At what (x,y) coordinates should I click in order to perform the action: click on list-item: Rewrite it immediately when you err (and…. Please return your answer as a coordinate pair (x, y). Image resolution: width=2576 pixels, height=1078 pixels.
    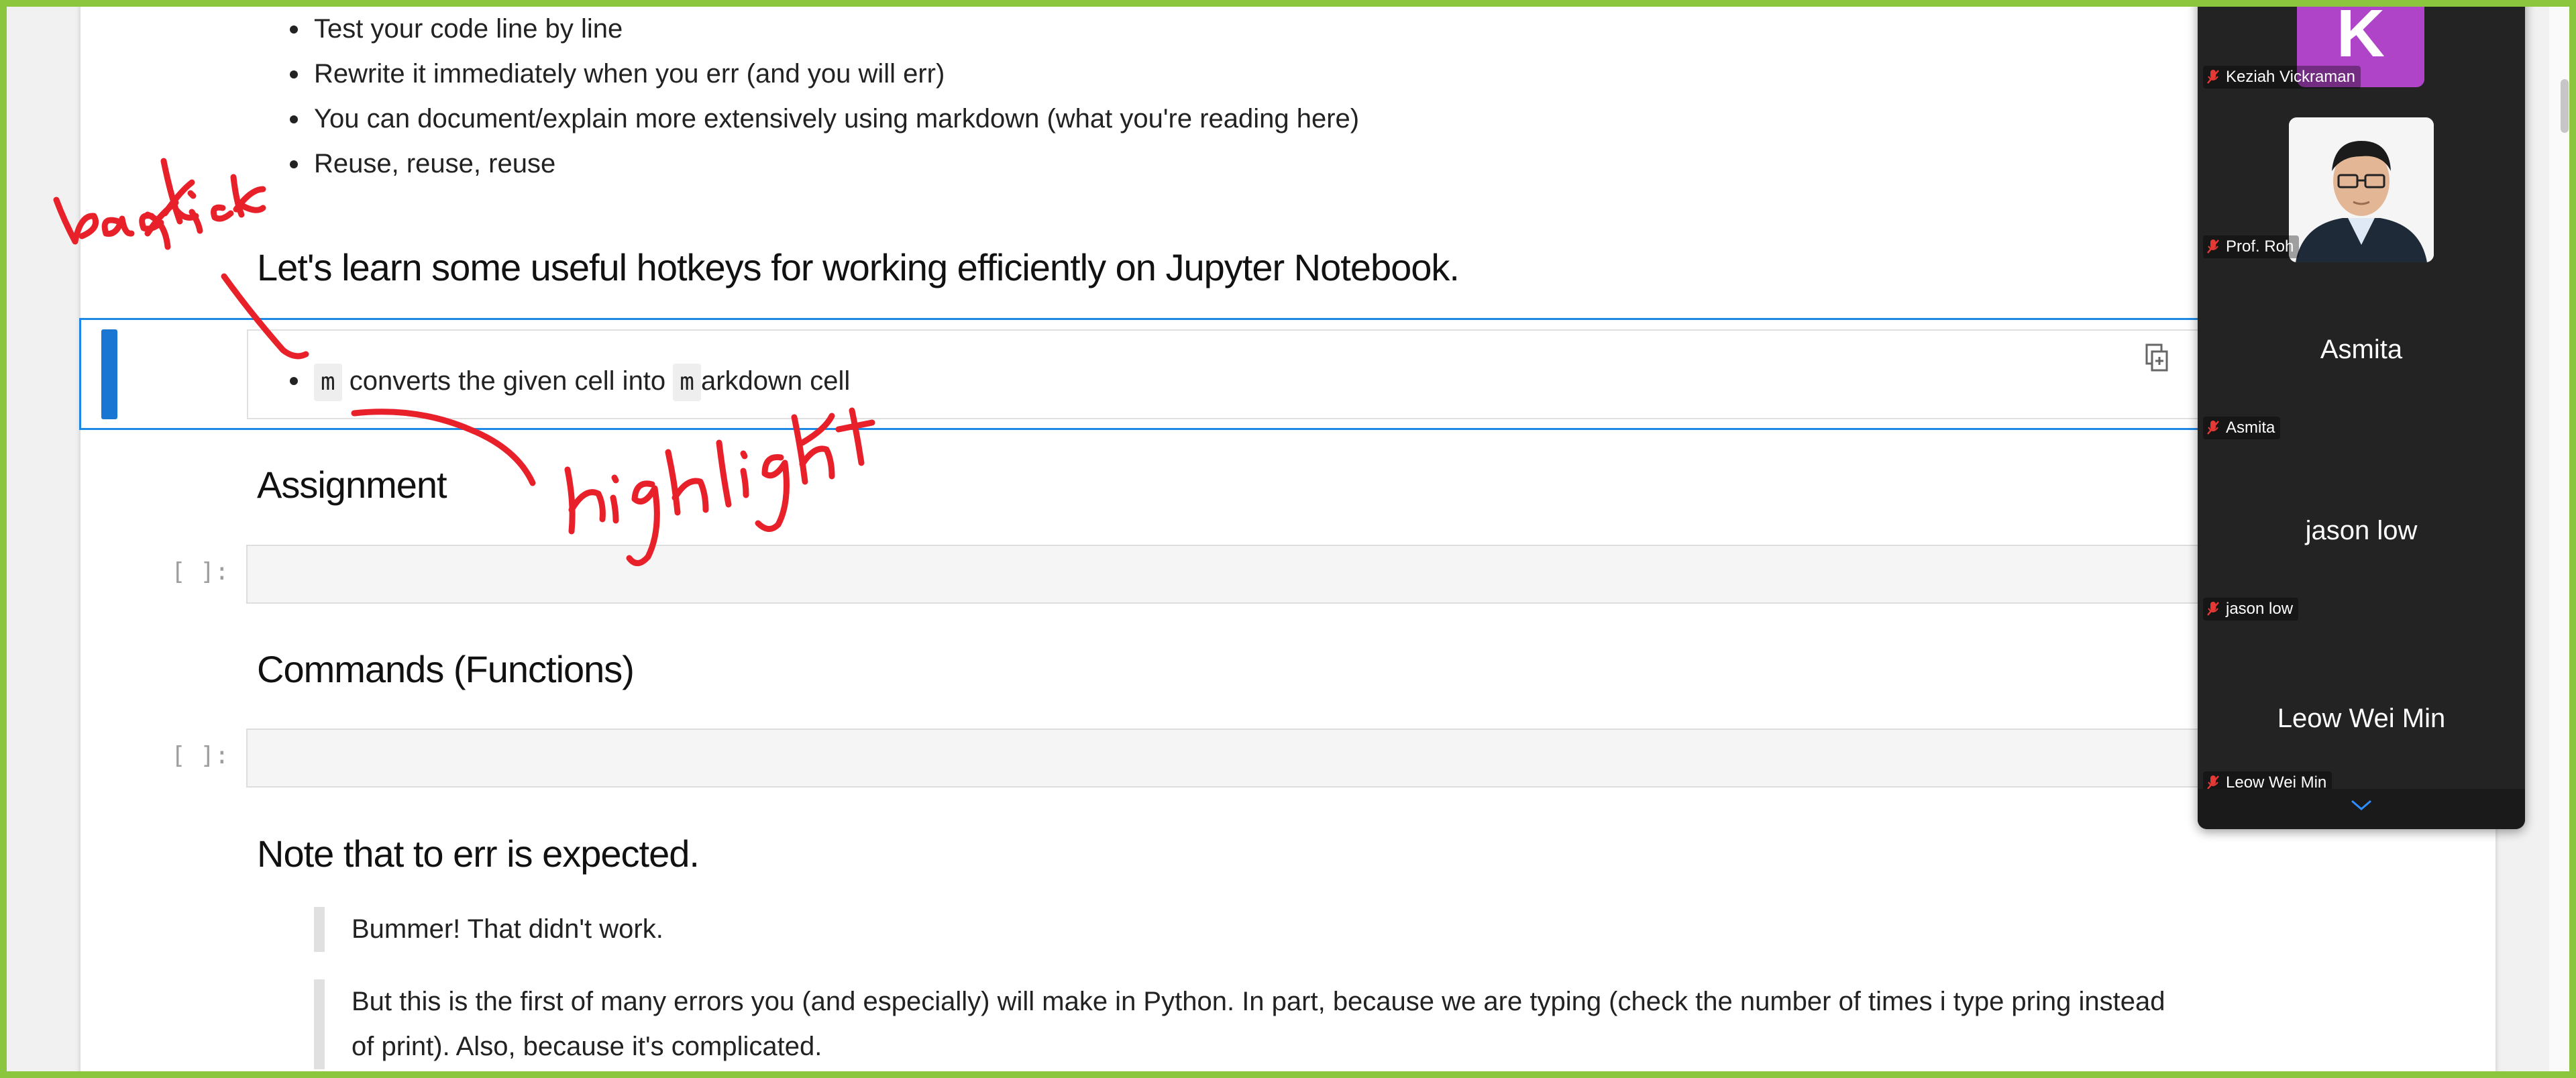
    Looking at the image, I should click on (820, 74).